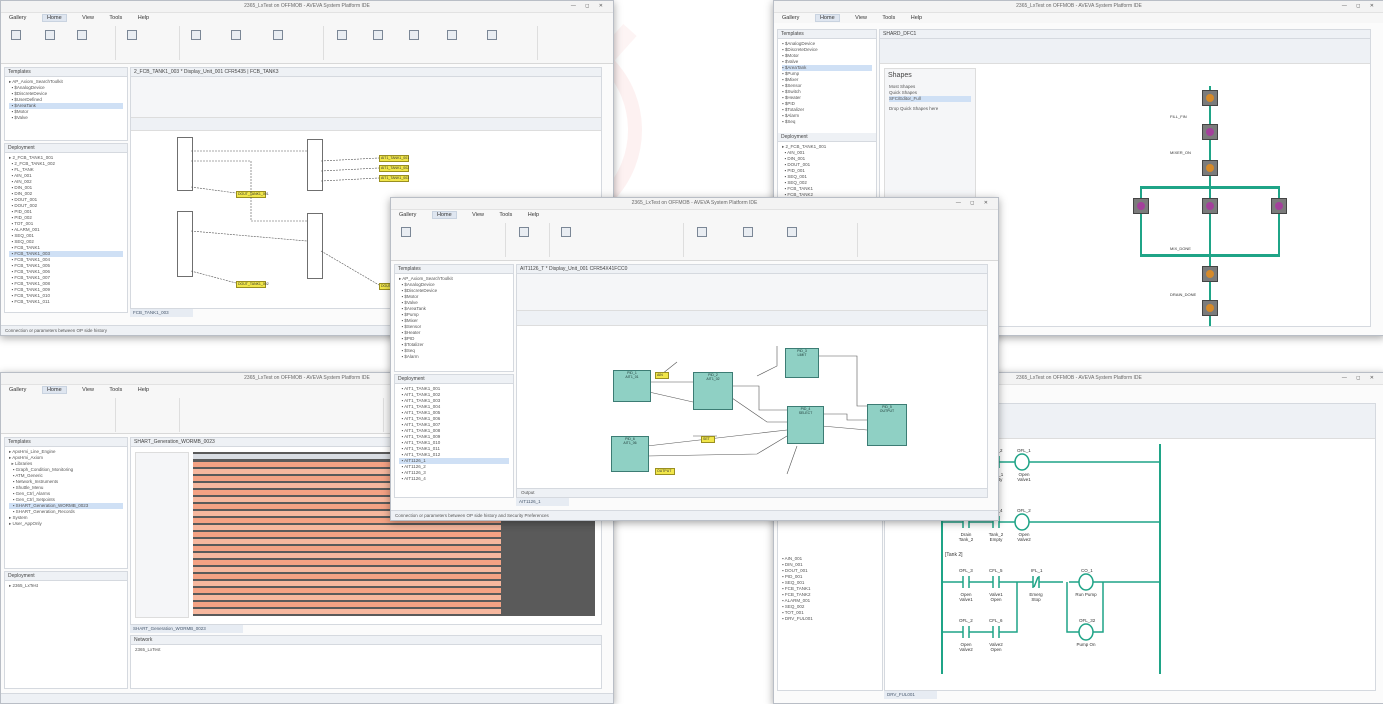 The height and width of the screenshot is (704, 1383). I want to click on transition-label: MIXER_ON, so click(1180, 152).